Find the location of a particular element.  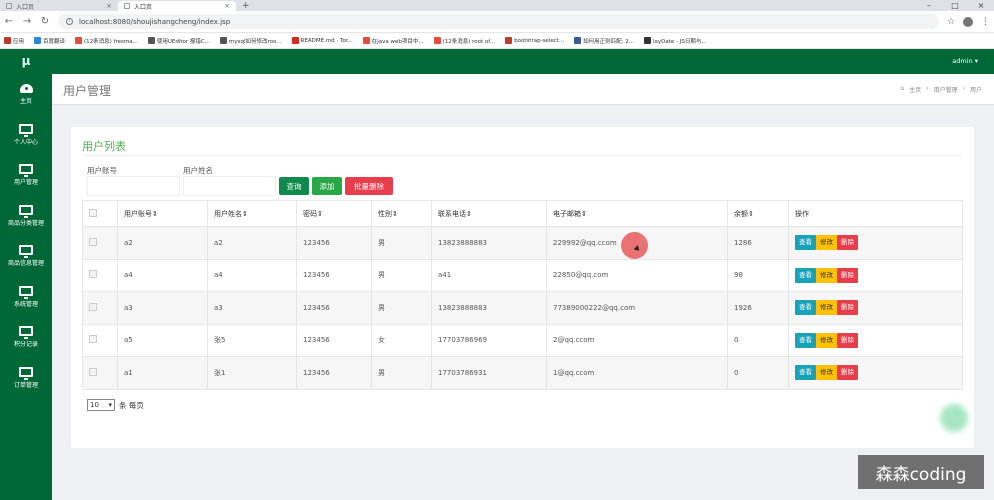

column-header-balance: 余额⇕ is located at coordinates (758, 213).